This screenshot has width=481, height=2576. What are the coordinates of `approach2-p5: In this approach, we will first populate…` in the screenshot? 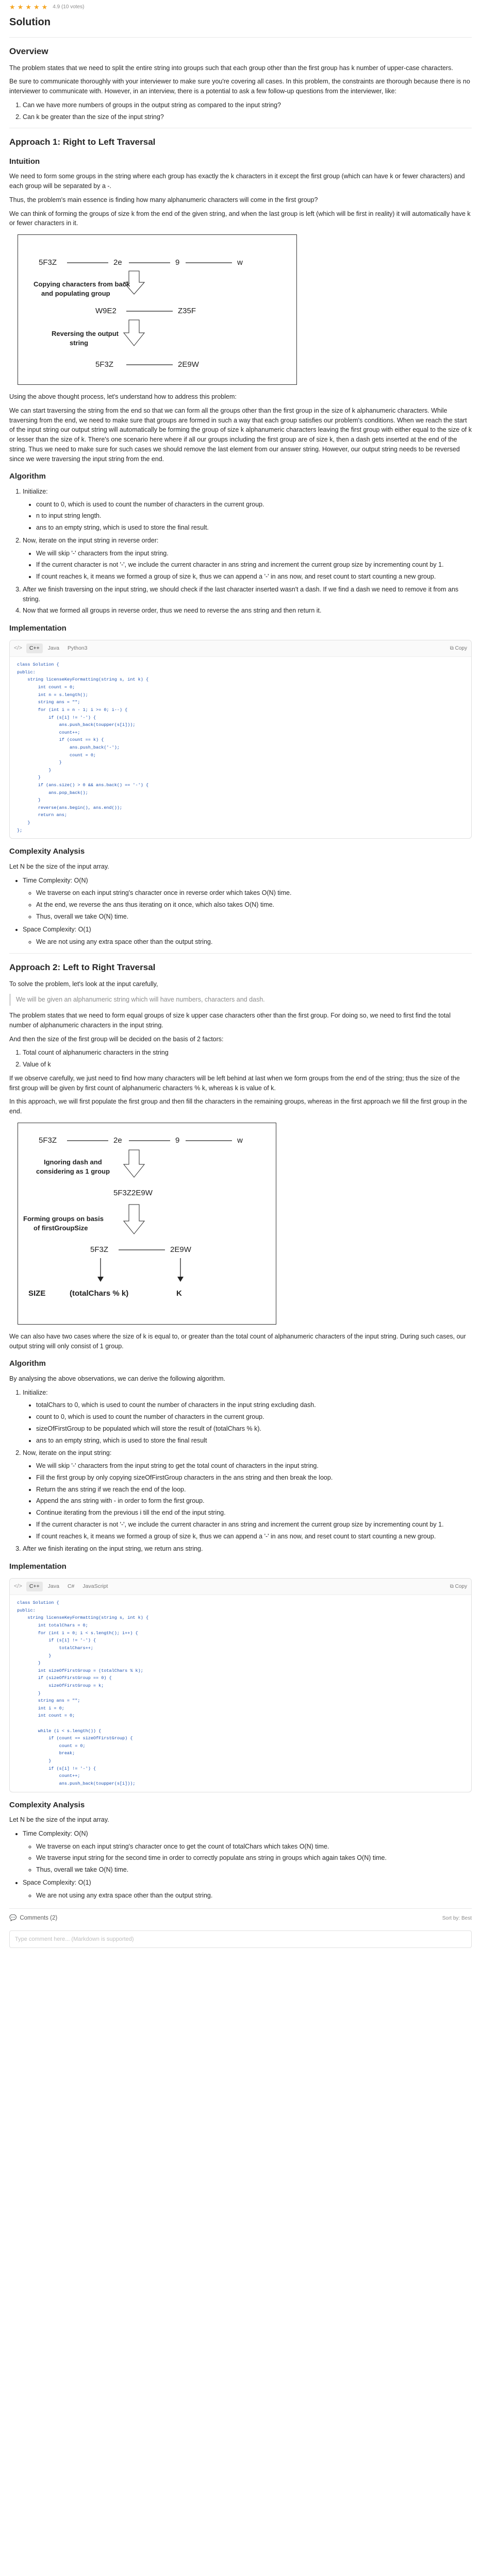 It's located at (238, 1106).